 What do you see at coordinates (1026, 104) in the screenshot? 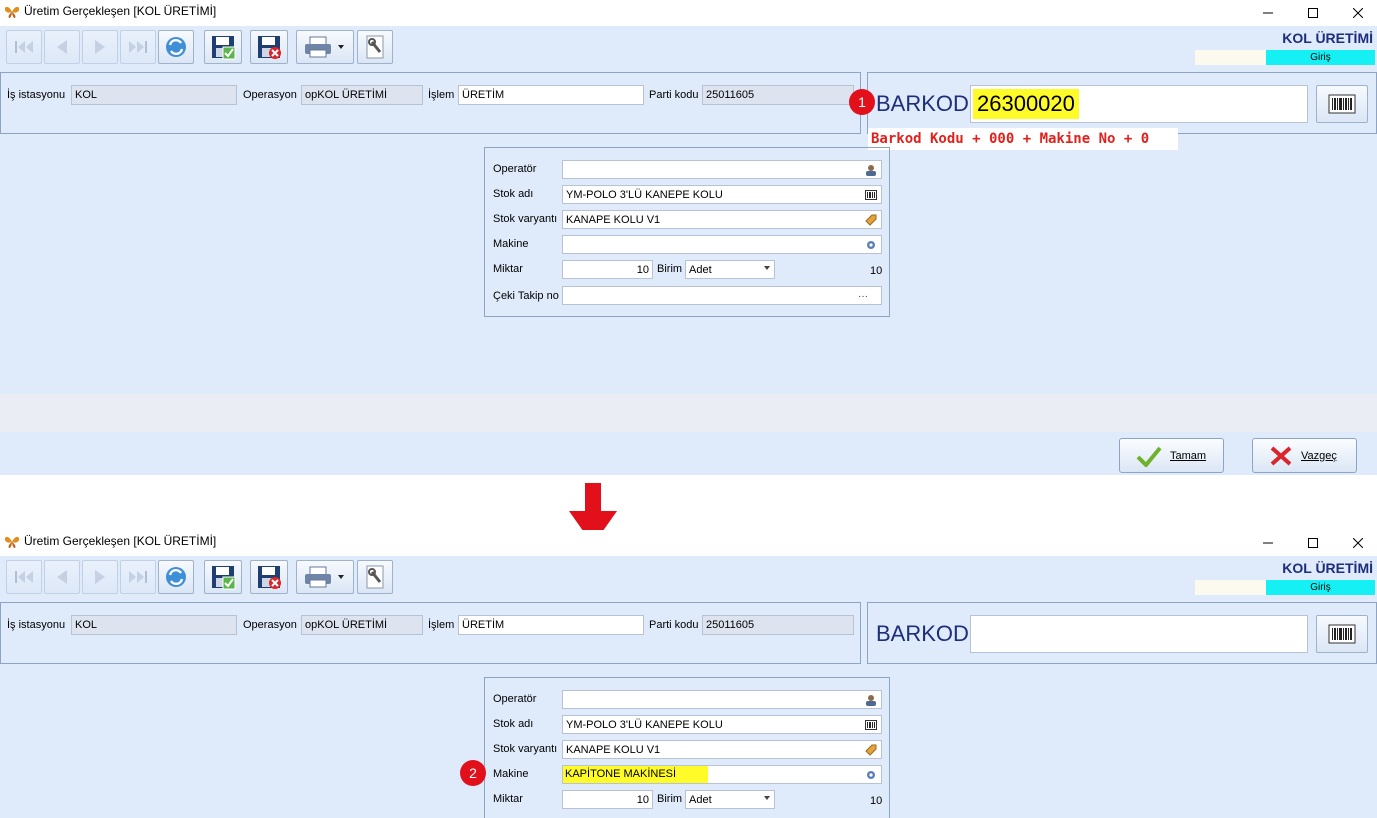
I see `barcode-value: 26300020` at bounding box center [1026, 104].